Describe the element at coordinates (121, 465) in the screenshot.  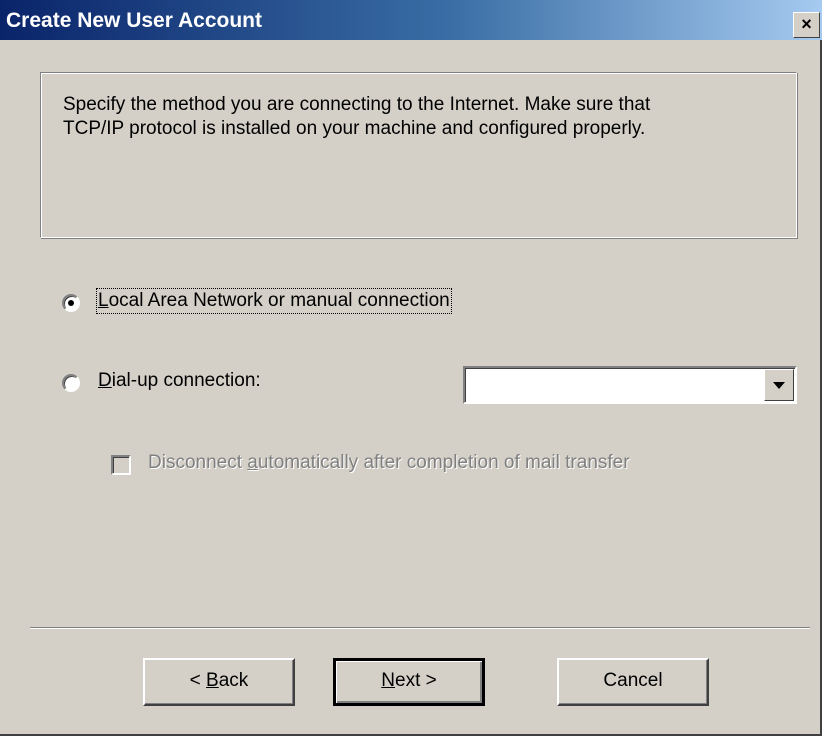
I see `disconnect-checkbox` at that location.